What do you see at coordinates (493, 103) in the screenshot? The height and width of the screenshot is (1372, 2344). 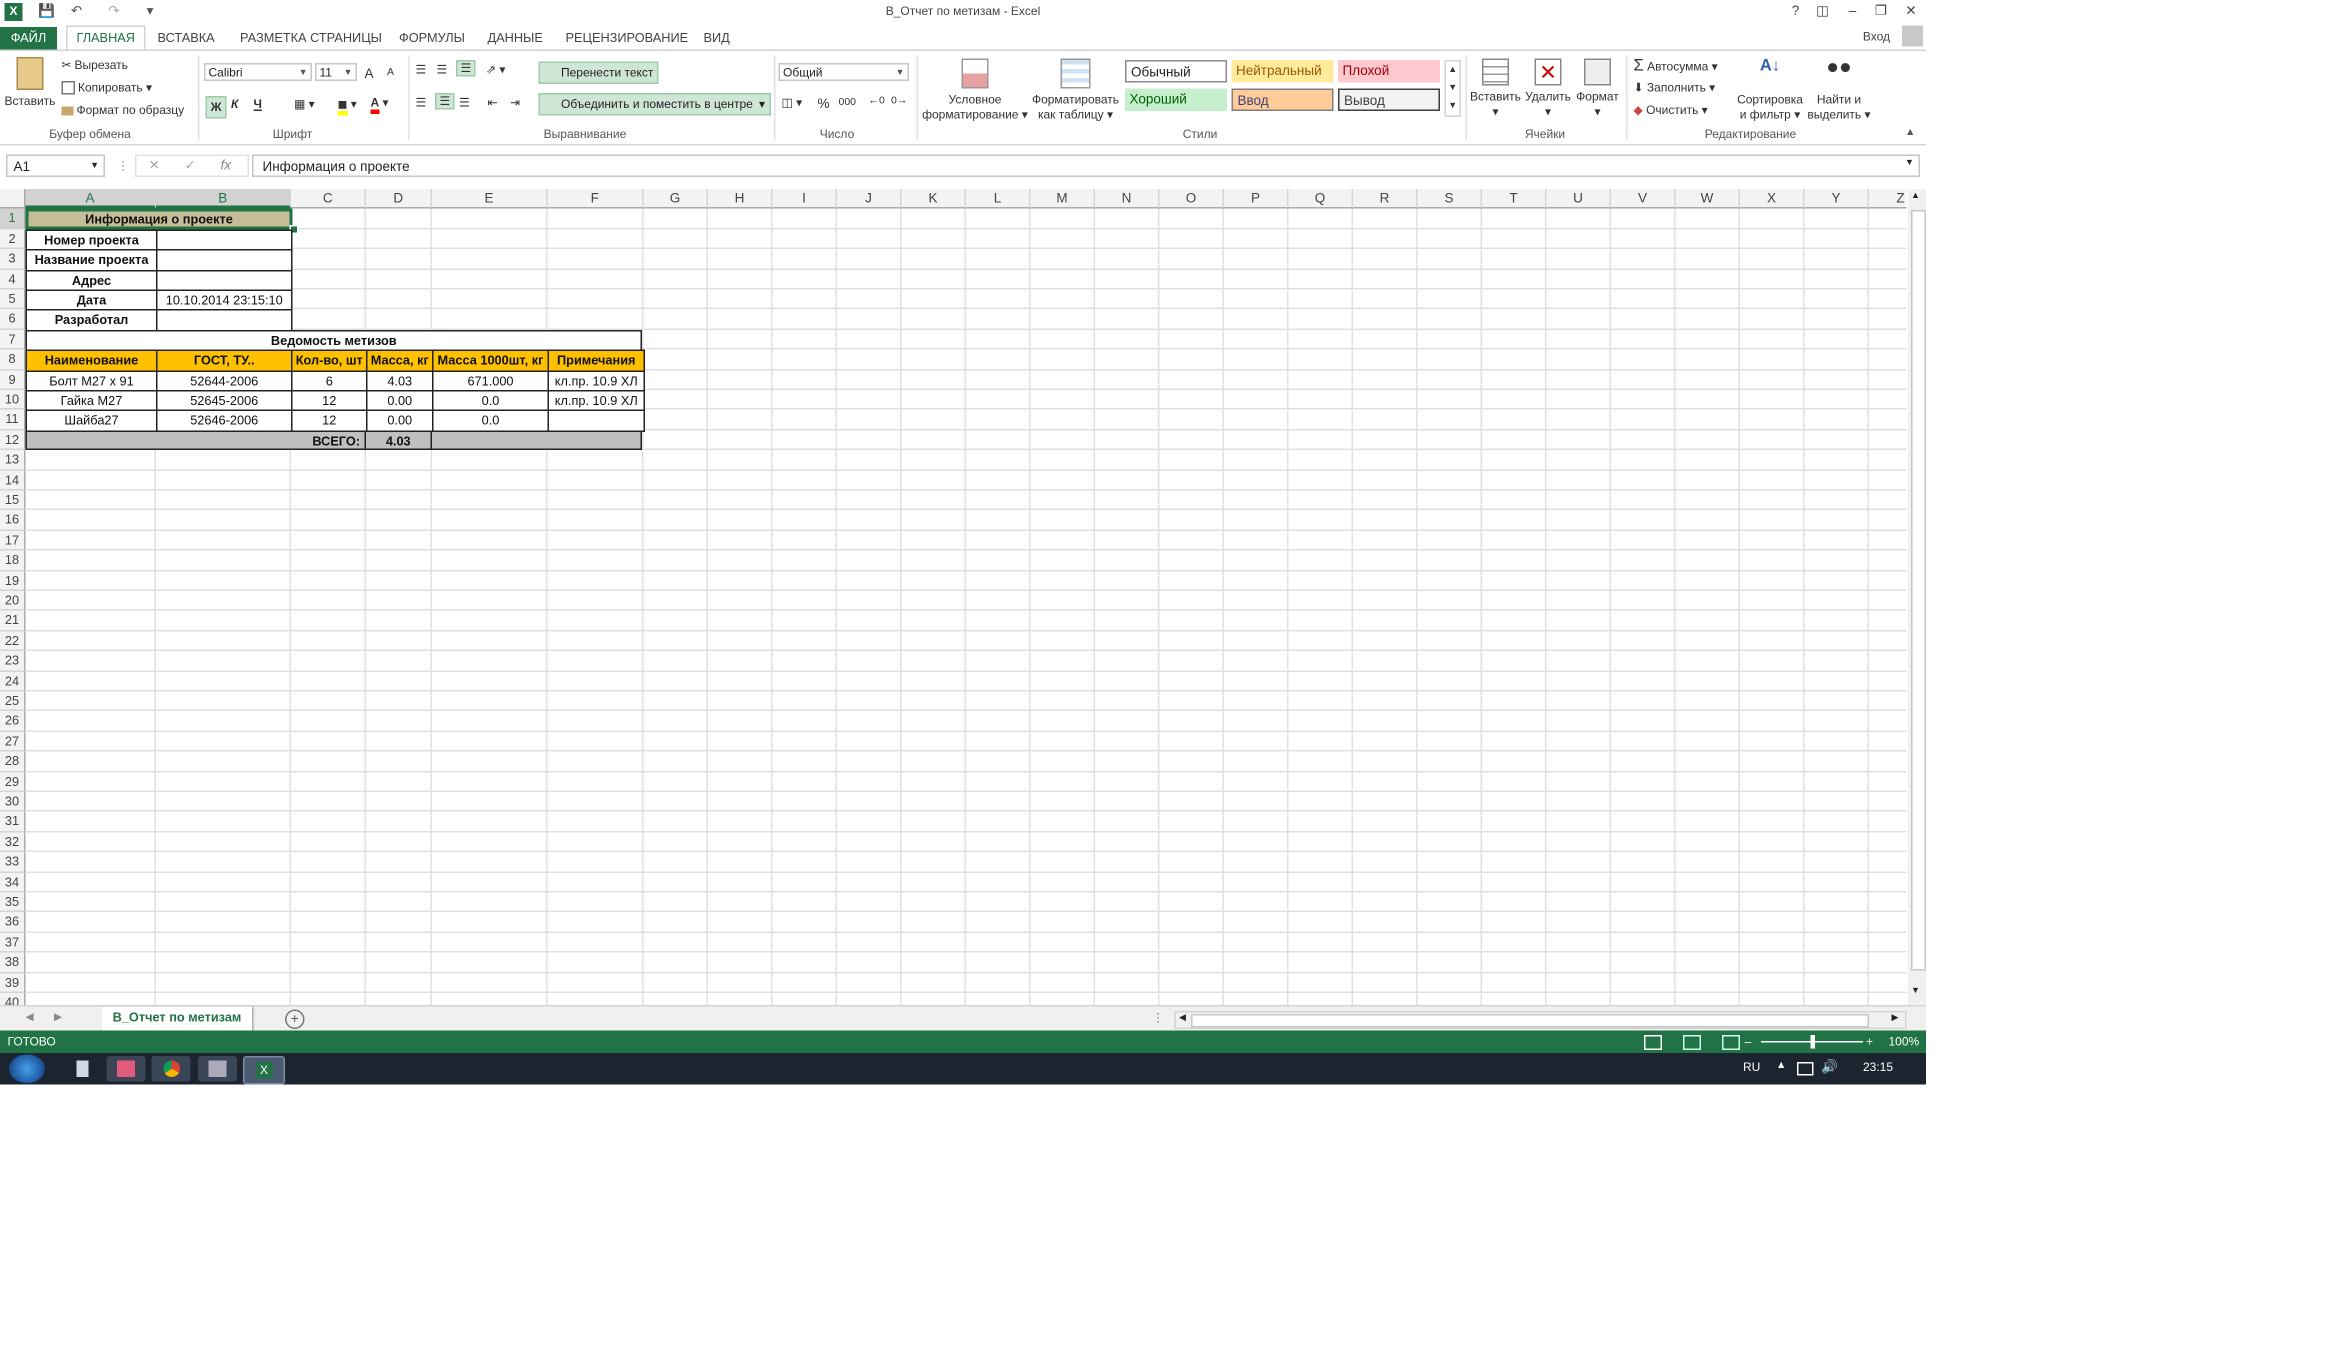 I see `decrease-indent-icon: ⇤` at bounding box center [493, 103].